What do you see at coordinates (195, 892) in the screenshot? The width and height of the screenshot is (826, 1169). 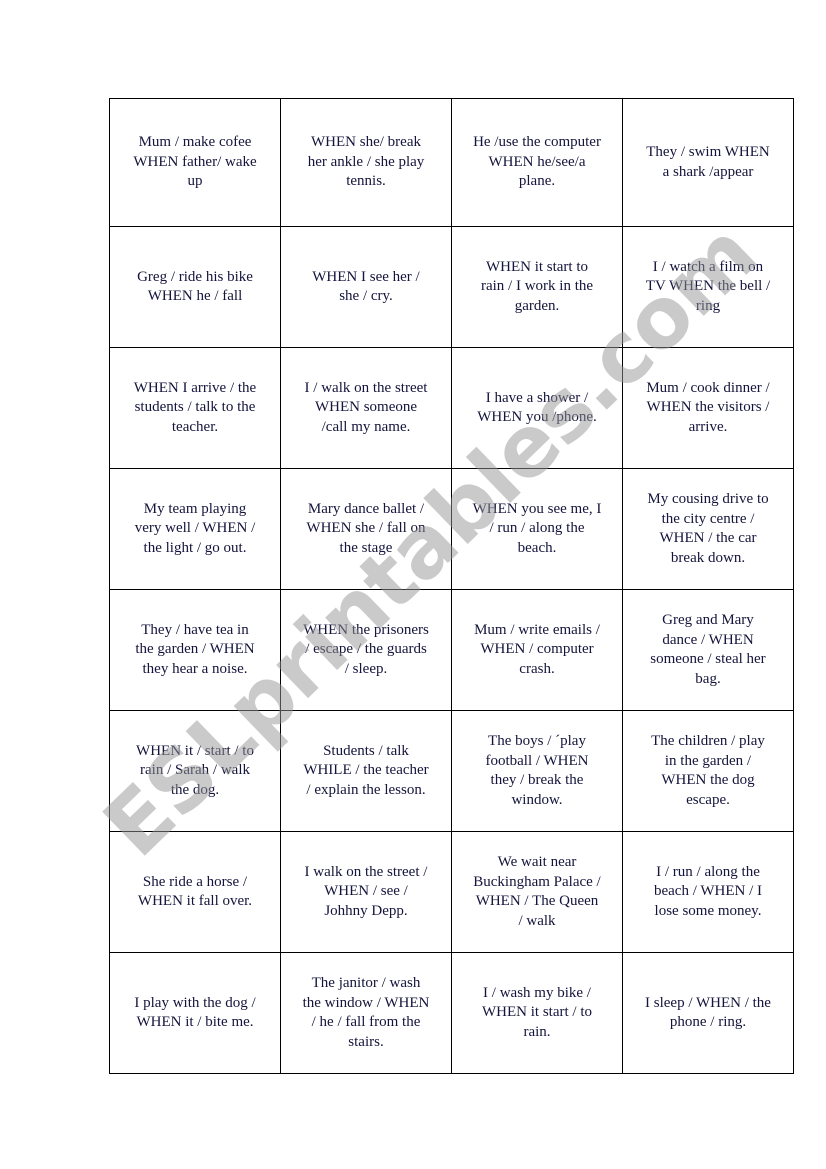 I see `sentence-card: She ride a horse / WHEN it fall over.` at bounding box center [195, 892].